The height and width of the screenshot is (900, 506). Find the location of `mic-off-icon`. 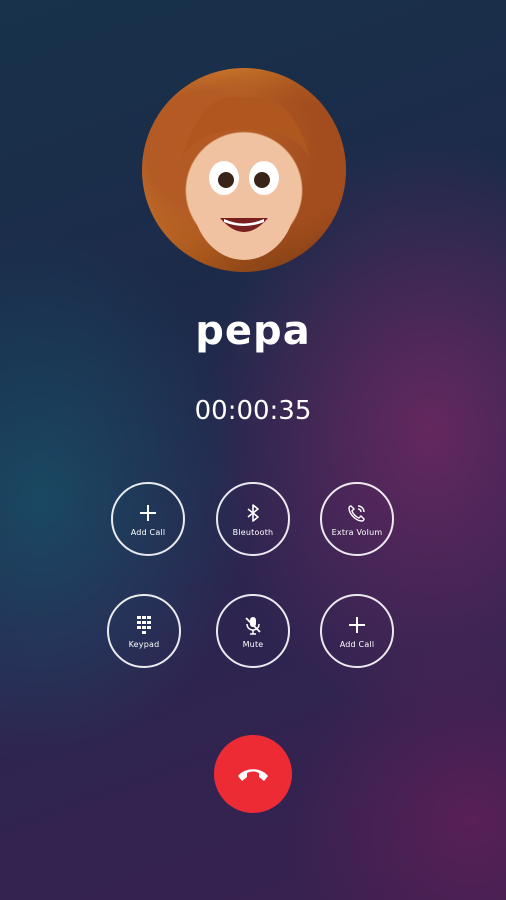

mic-off-icon is located at coordinates (253, 625).